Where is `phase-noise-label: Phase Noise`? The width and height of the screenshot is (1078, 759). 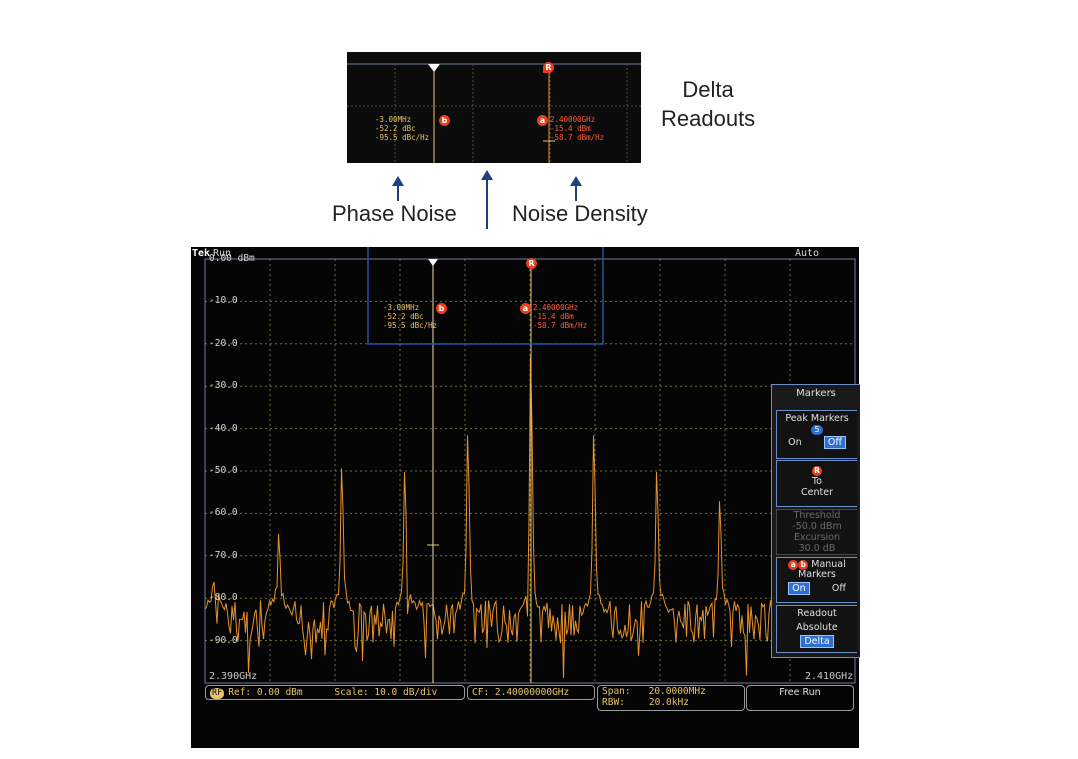
phase-noise-label: Phase Noise is located at coordinates (394, 213).